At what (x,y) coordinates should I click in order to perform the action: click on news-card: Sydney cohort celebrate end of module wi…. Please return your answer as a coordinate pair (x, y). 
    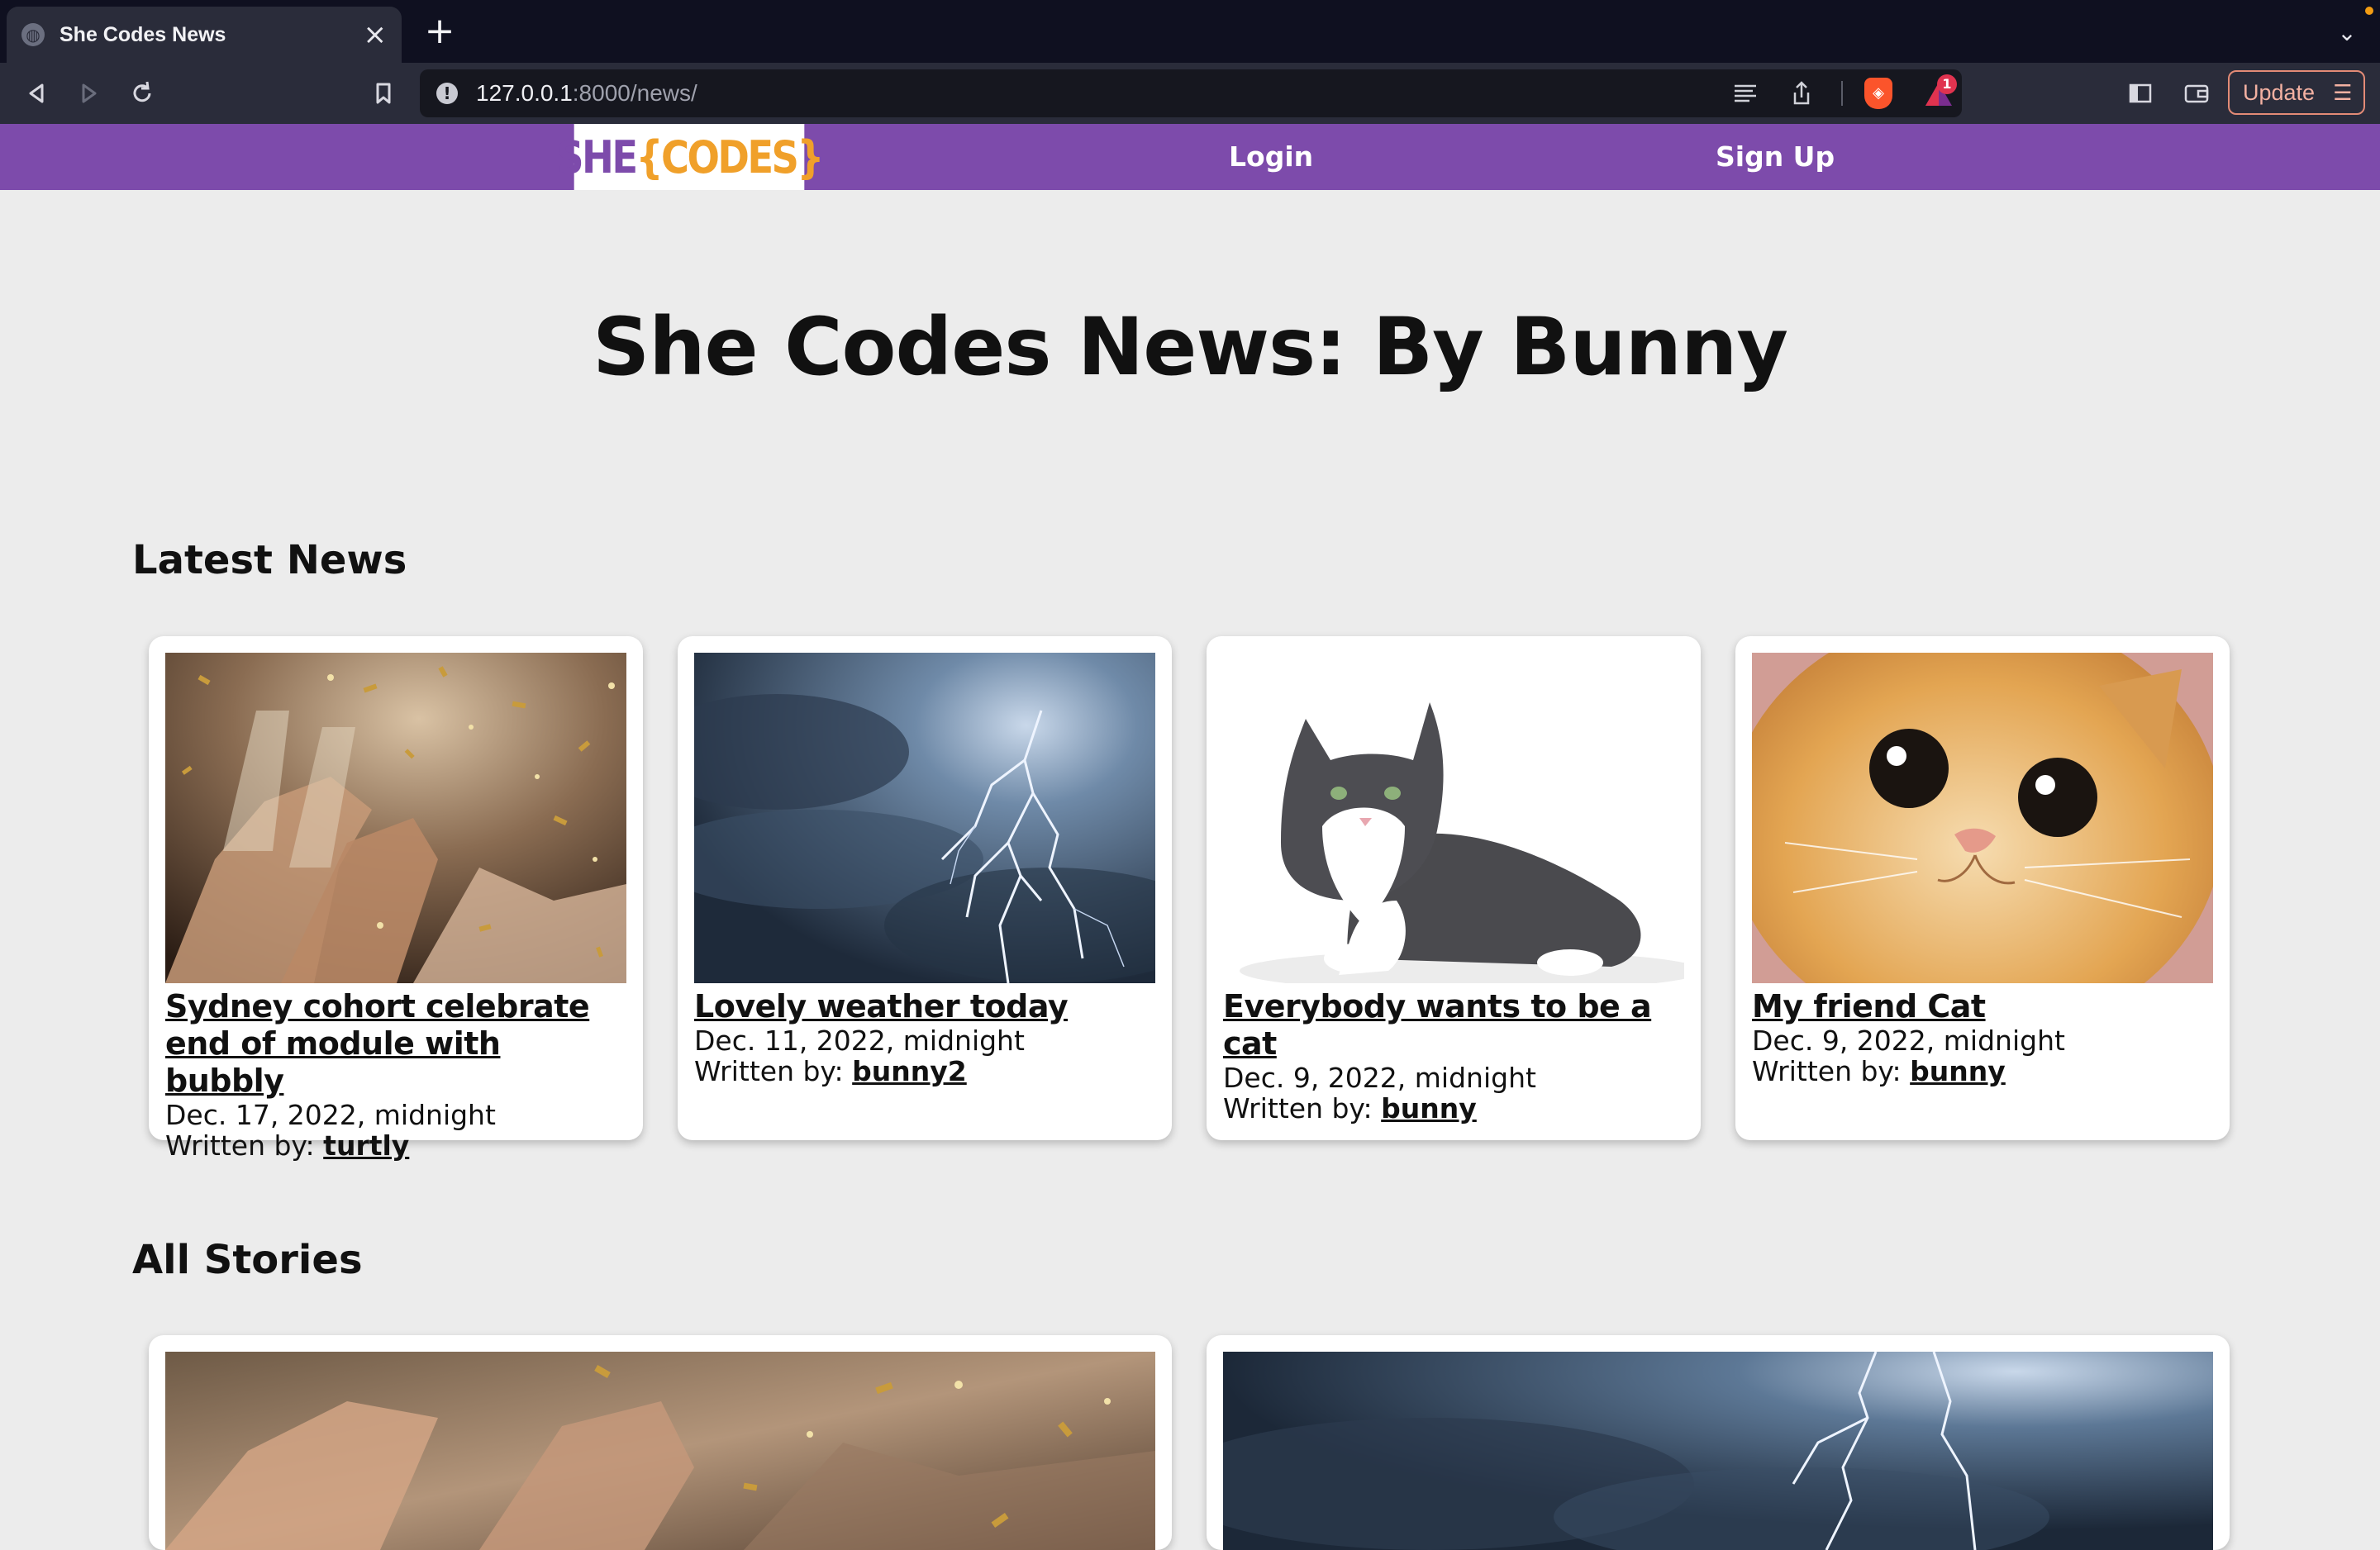
    Looking at the image, I should click on (396, 898).